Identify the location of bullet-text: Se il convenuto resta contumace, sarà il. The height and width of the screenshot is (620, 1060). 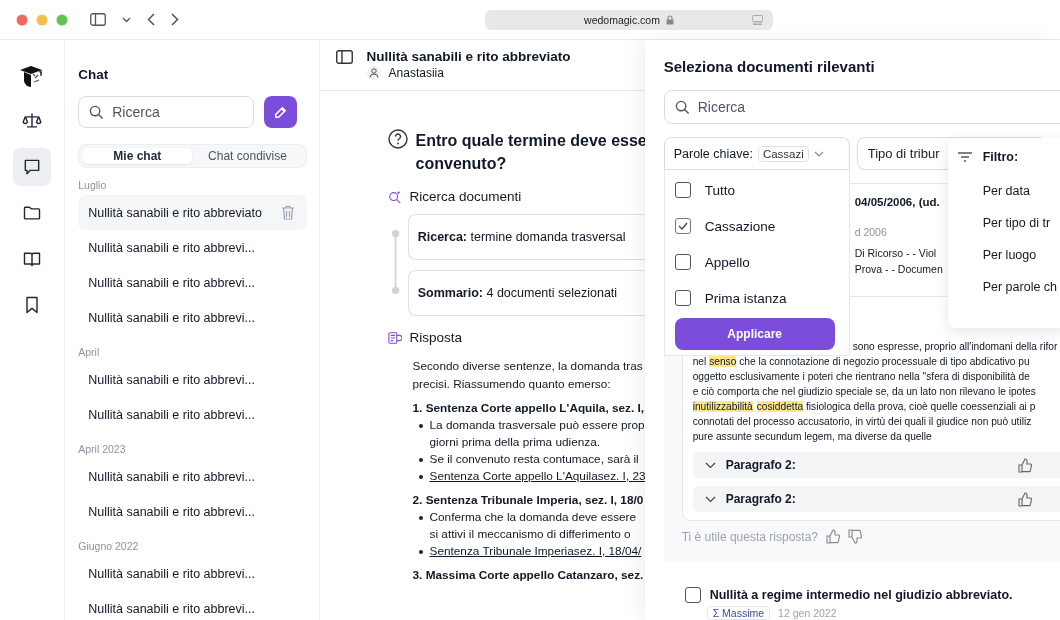
(534, 459).